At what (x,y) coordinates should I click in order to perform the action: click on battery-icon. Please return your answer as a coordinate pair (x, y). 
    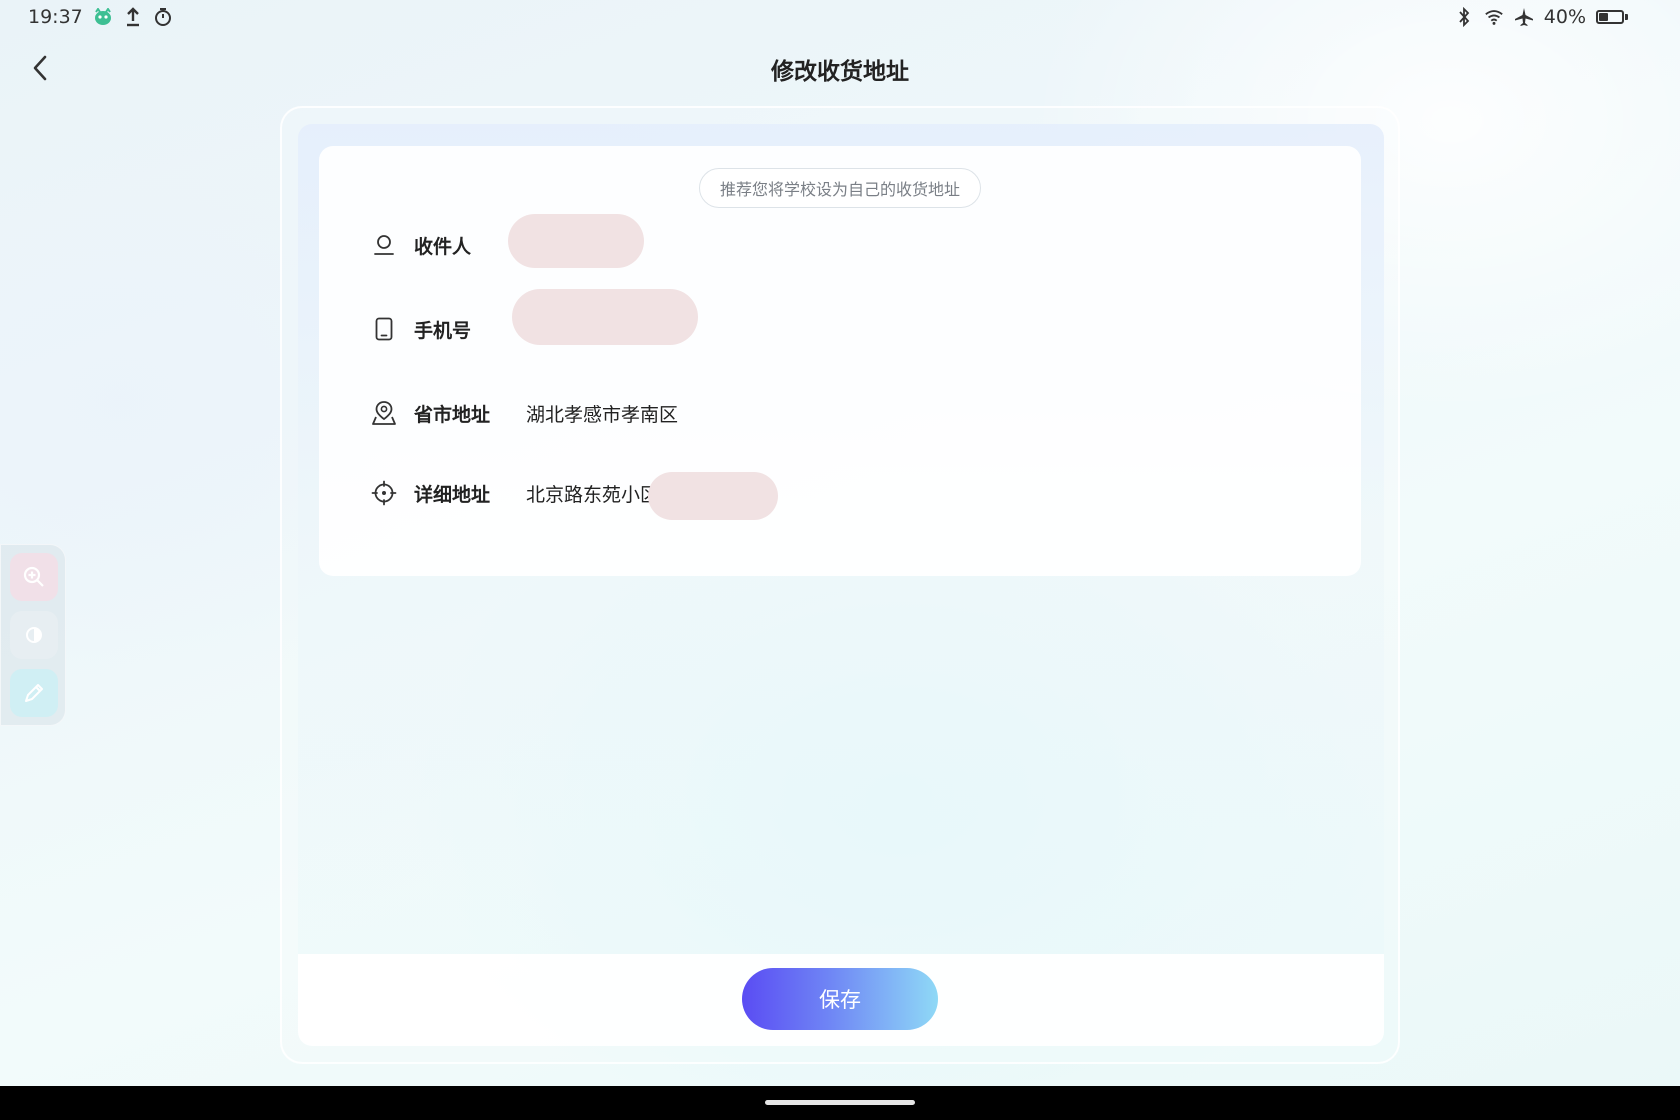
    Looking at the image, I should click on (1612, 17).